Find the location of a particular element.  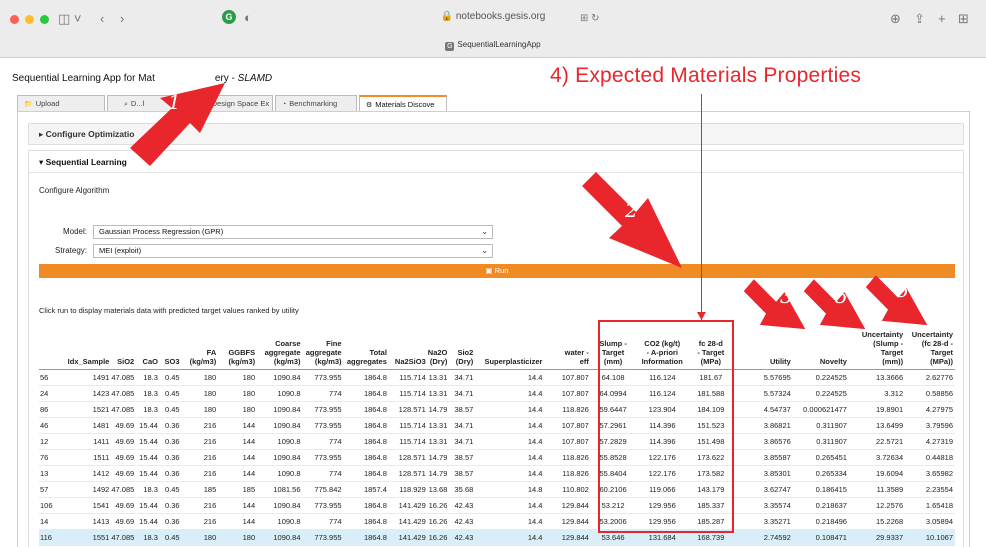

table-cell: 14.8 is located at coordinates (510, 489).